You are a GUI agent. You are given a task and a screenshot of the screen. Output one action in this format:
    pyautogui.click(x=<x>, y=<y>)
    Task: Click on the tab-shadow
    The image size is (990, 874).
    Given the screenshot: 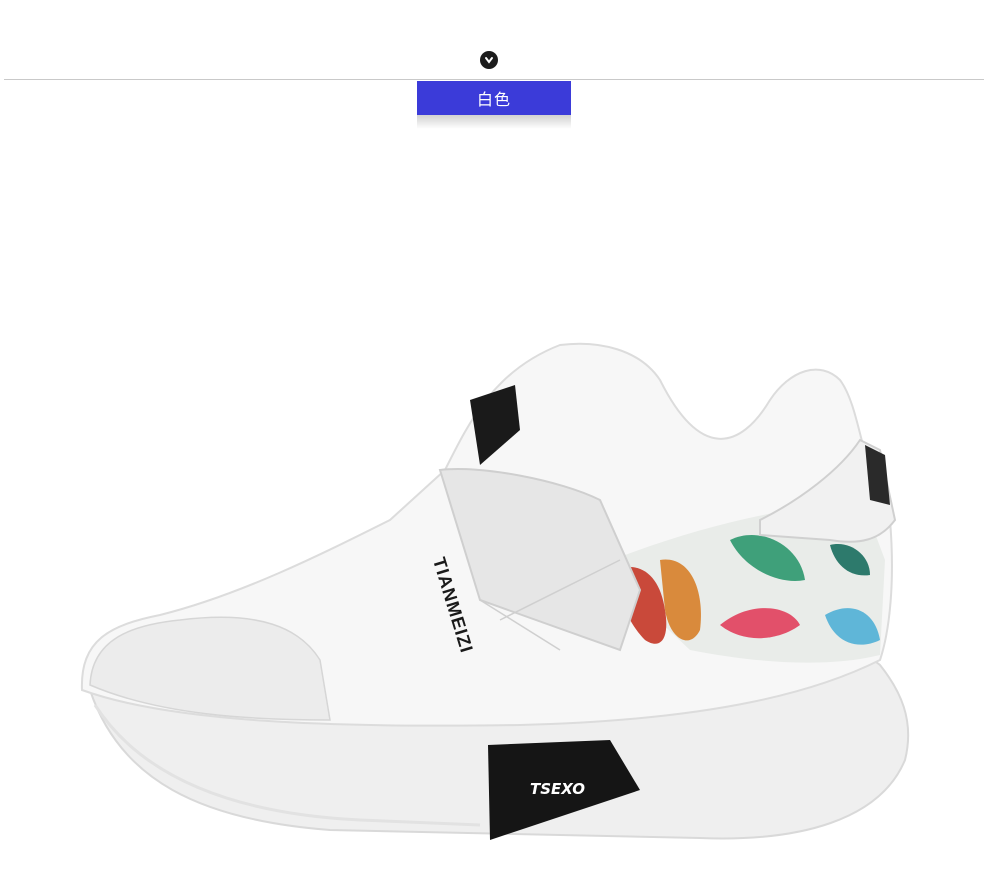 What is the action you would take?
    pyautogui.click(x=494, y=122)
    